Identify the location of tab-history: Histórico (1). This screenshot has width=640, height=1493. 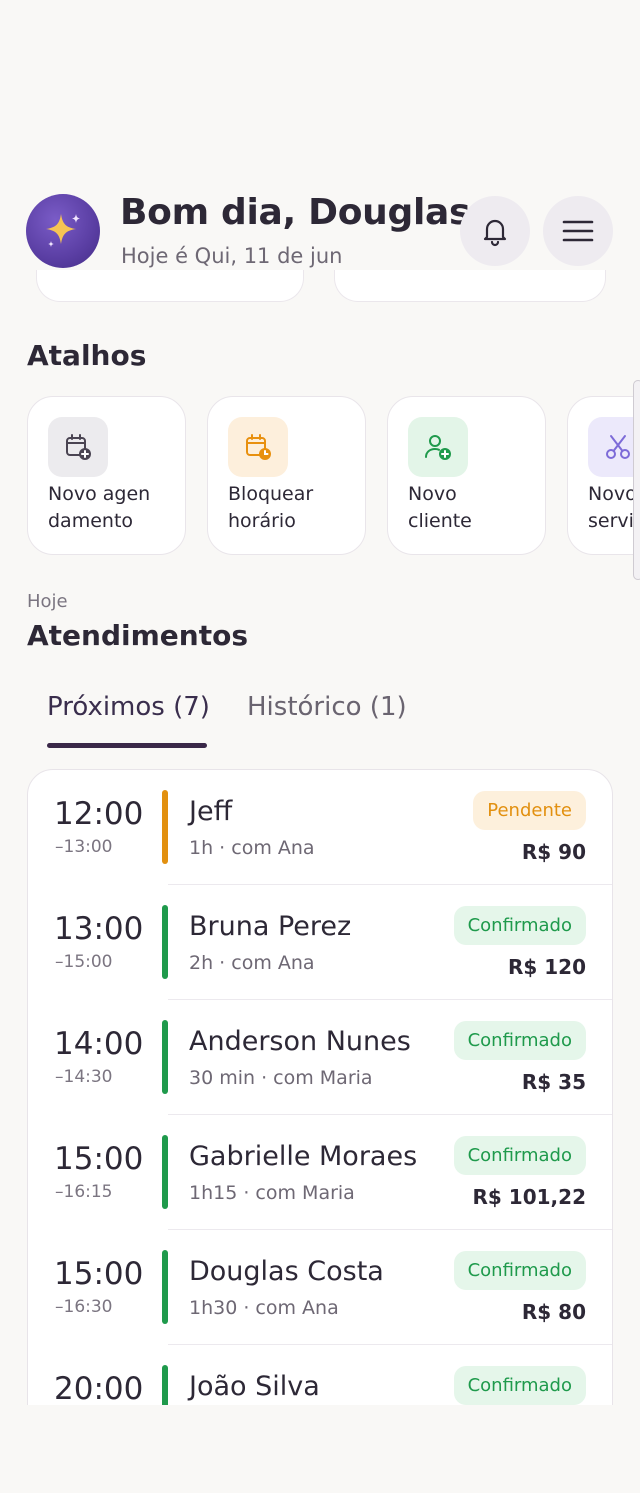
(327, 707).